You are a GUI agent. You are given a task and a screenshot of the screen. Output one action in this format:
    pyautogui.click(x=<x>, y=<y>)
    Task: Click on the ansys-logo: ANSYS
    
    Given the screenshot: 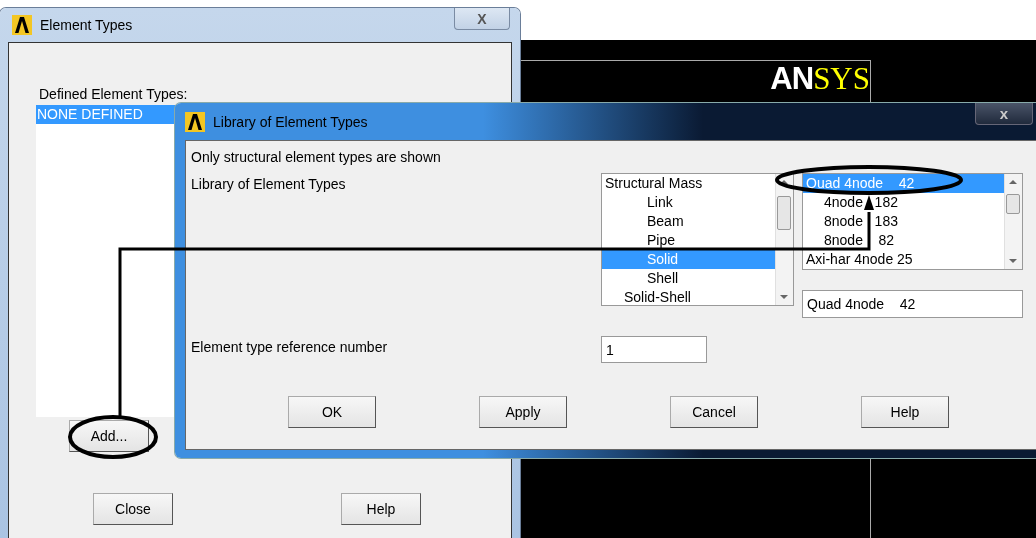 What is the action you would take?
    pyautogui.click(x=820, y=78)
    